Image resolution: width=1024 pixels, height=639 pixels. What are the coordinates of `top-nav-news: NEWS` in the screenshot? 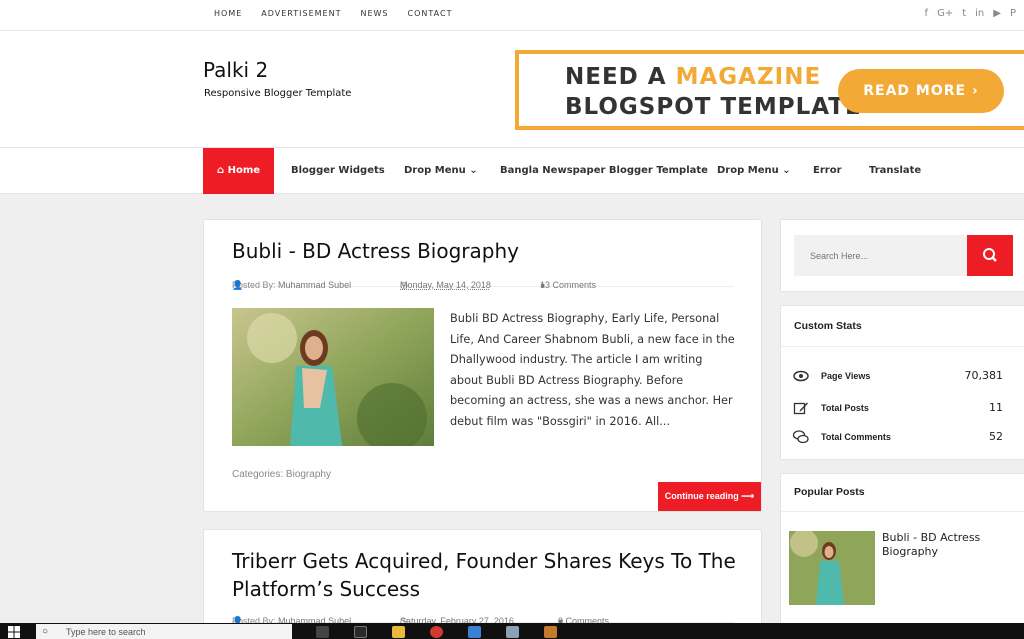 It's located at (374, 13).